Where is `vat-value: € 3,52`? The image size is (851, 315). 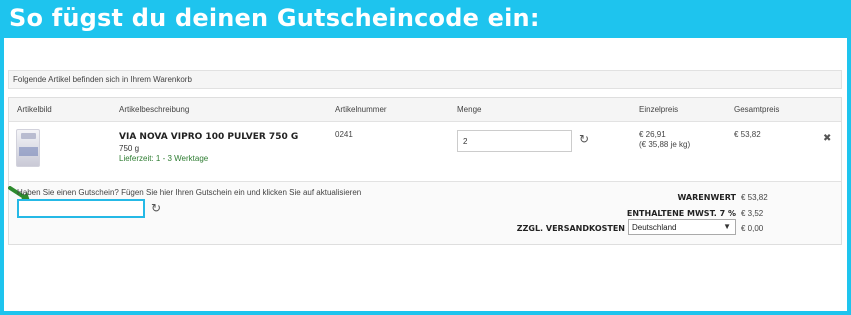 vat-value: € 3,52 is located at coordinates (752, 213).